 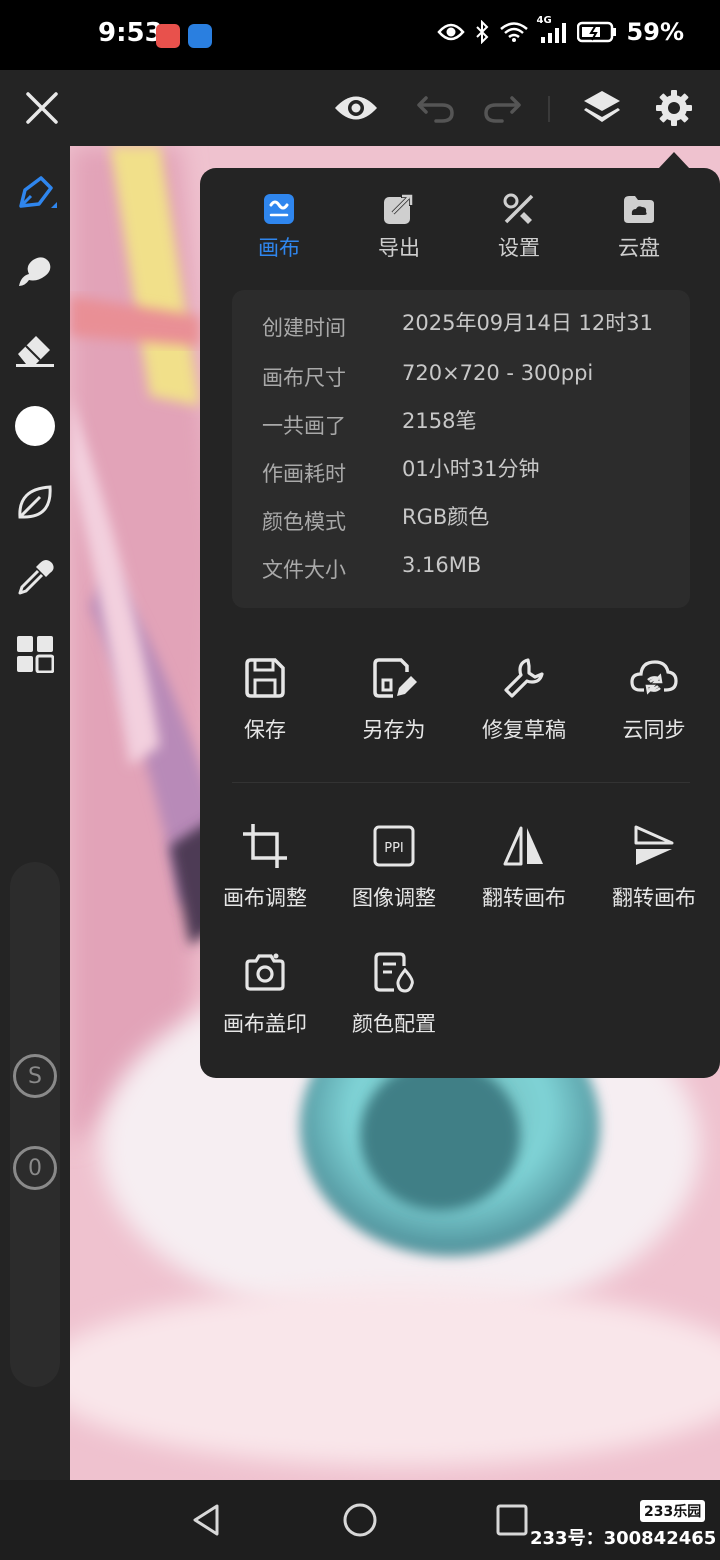 I want to click on camera-icon, so click(x=265, y=972).